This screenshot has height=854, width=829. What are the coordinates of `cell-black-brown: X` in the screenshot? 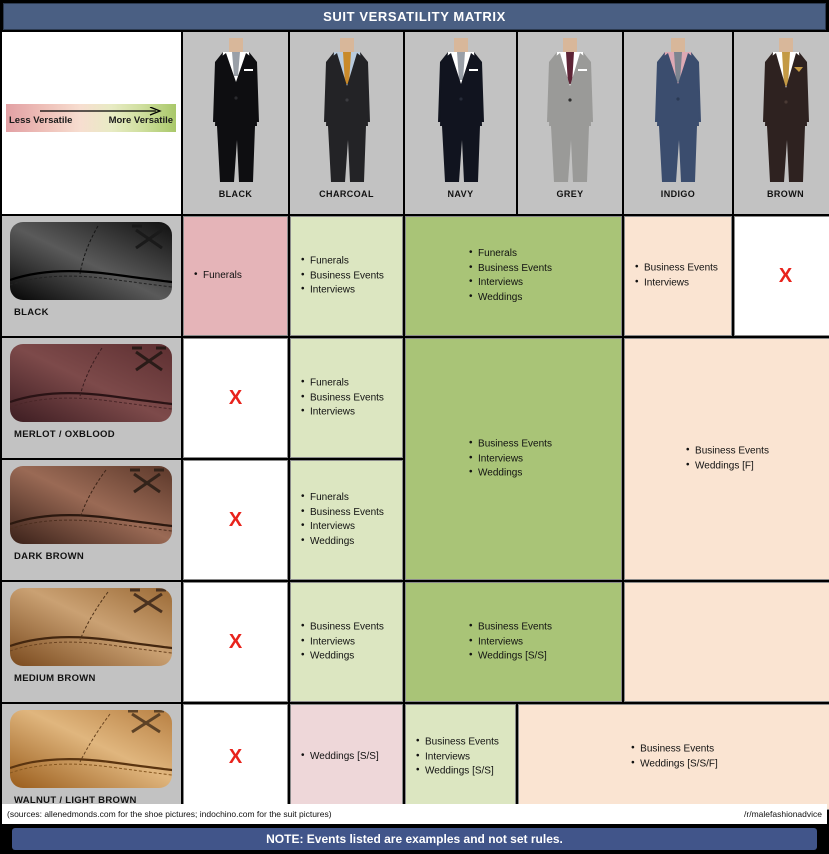 It's located at (781, 276).